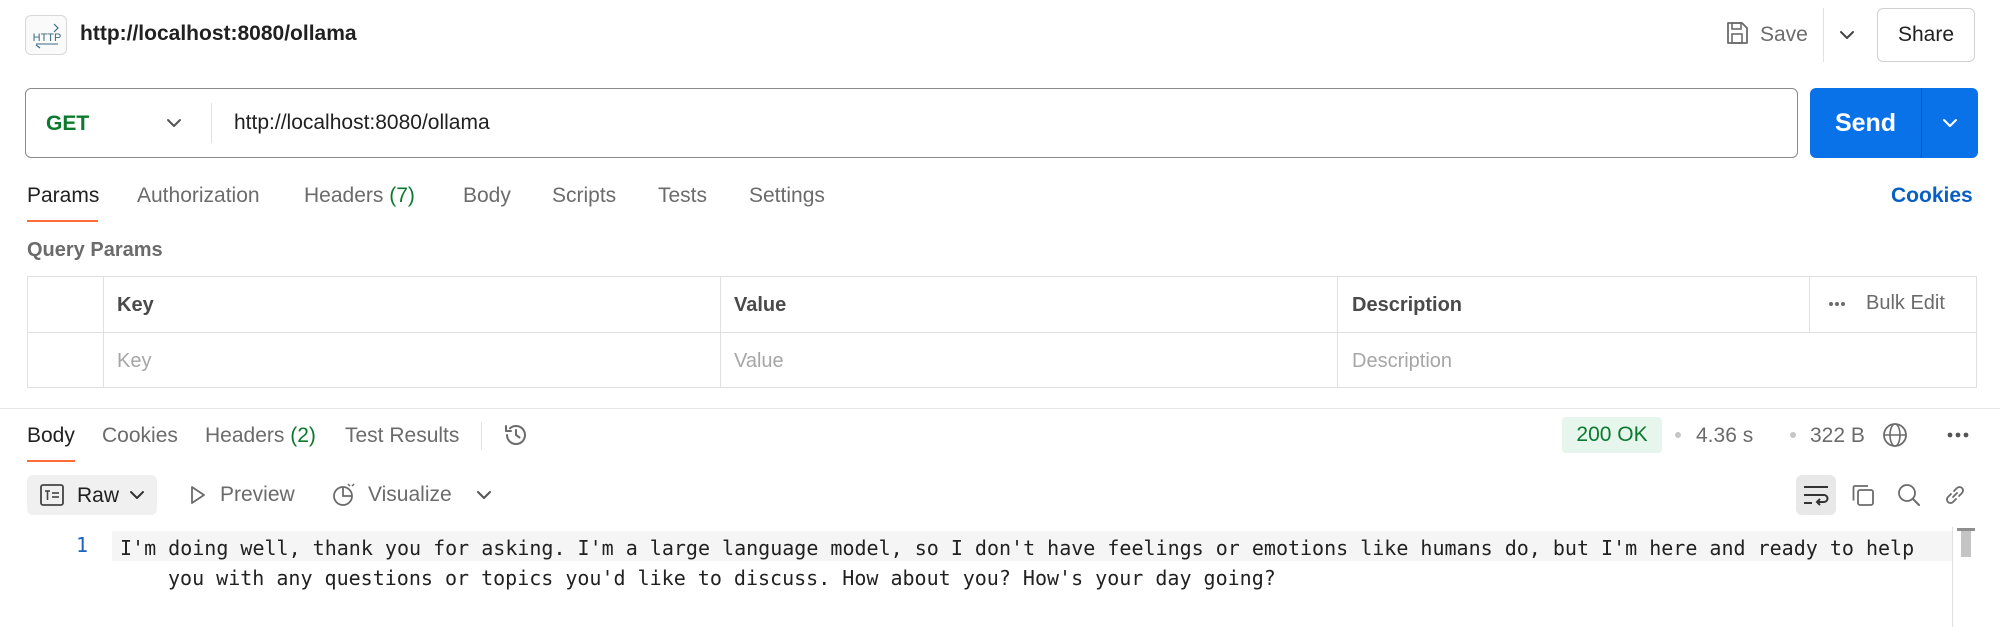 This screenshot has height=627, width=2000. I want to click on line-number: 1, so click(81, 545).